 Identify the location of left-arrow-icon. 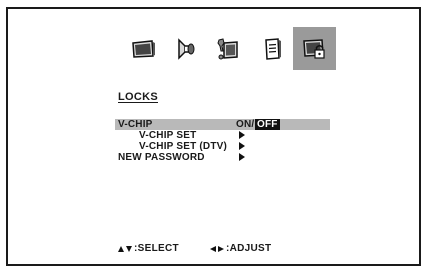
(213, 248).